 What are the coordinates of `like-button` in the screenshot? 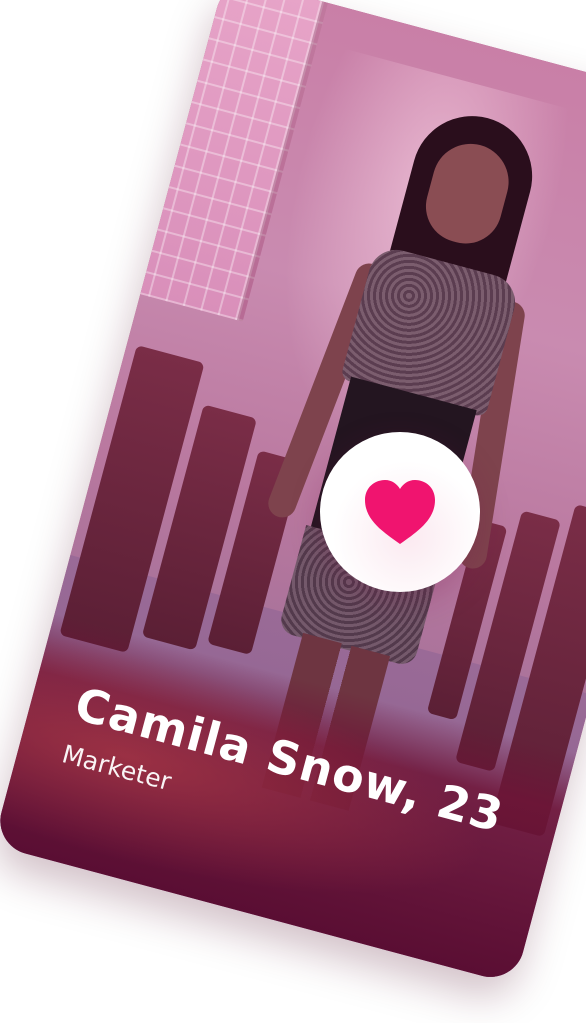 It's located at (400, 512).